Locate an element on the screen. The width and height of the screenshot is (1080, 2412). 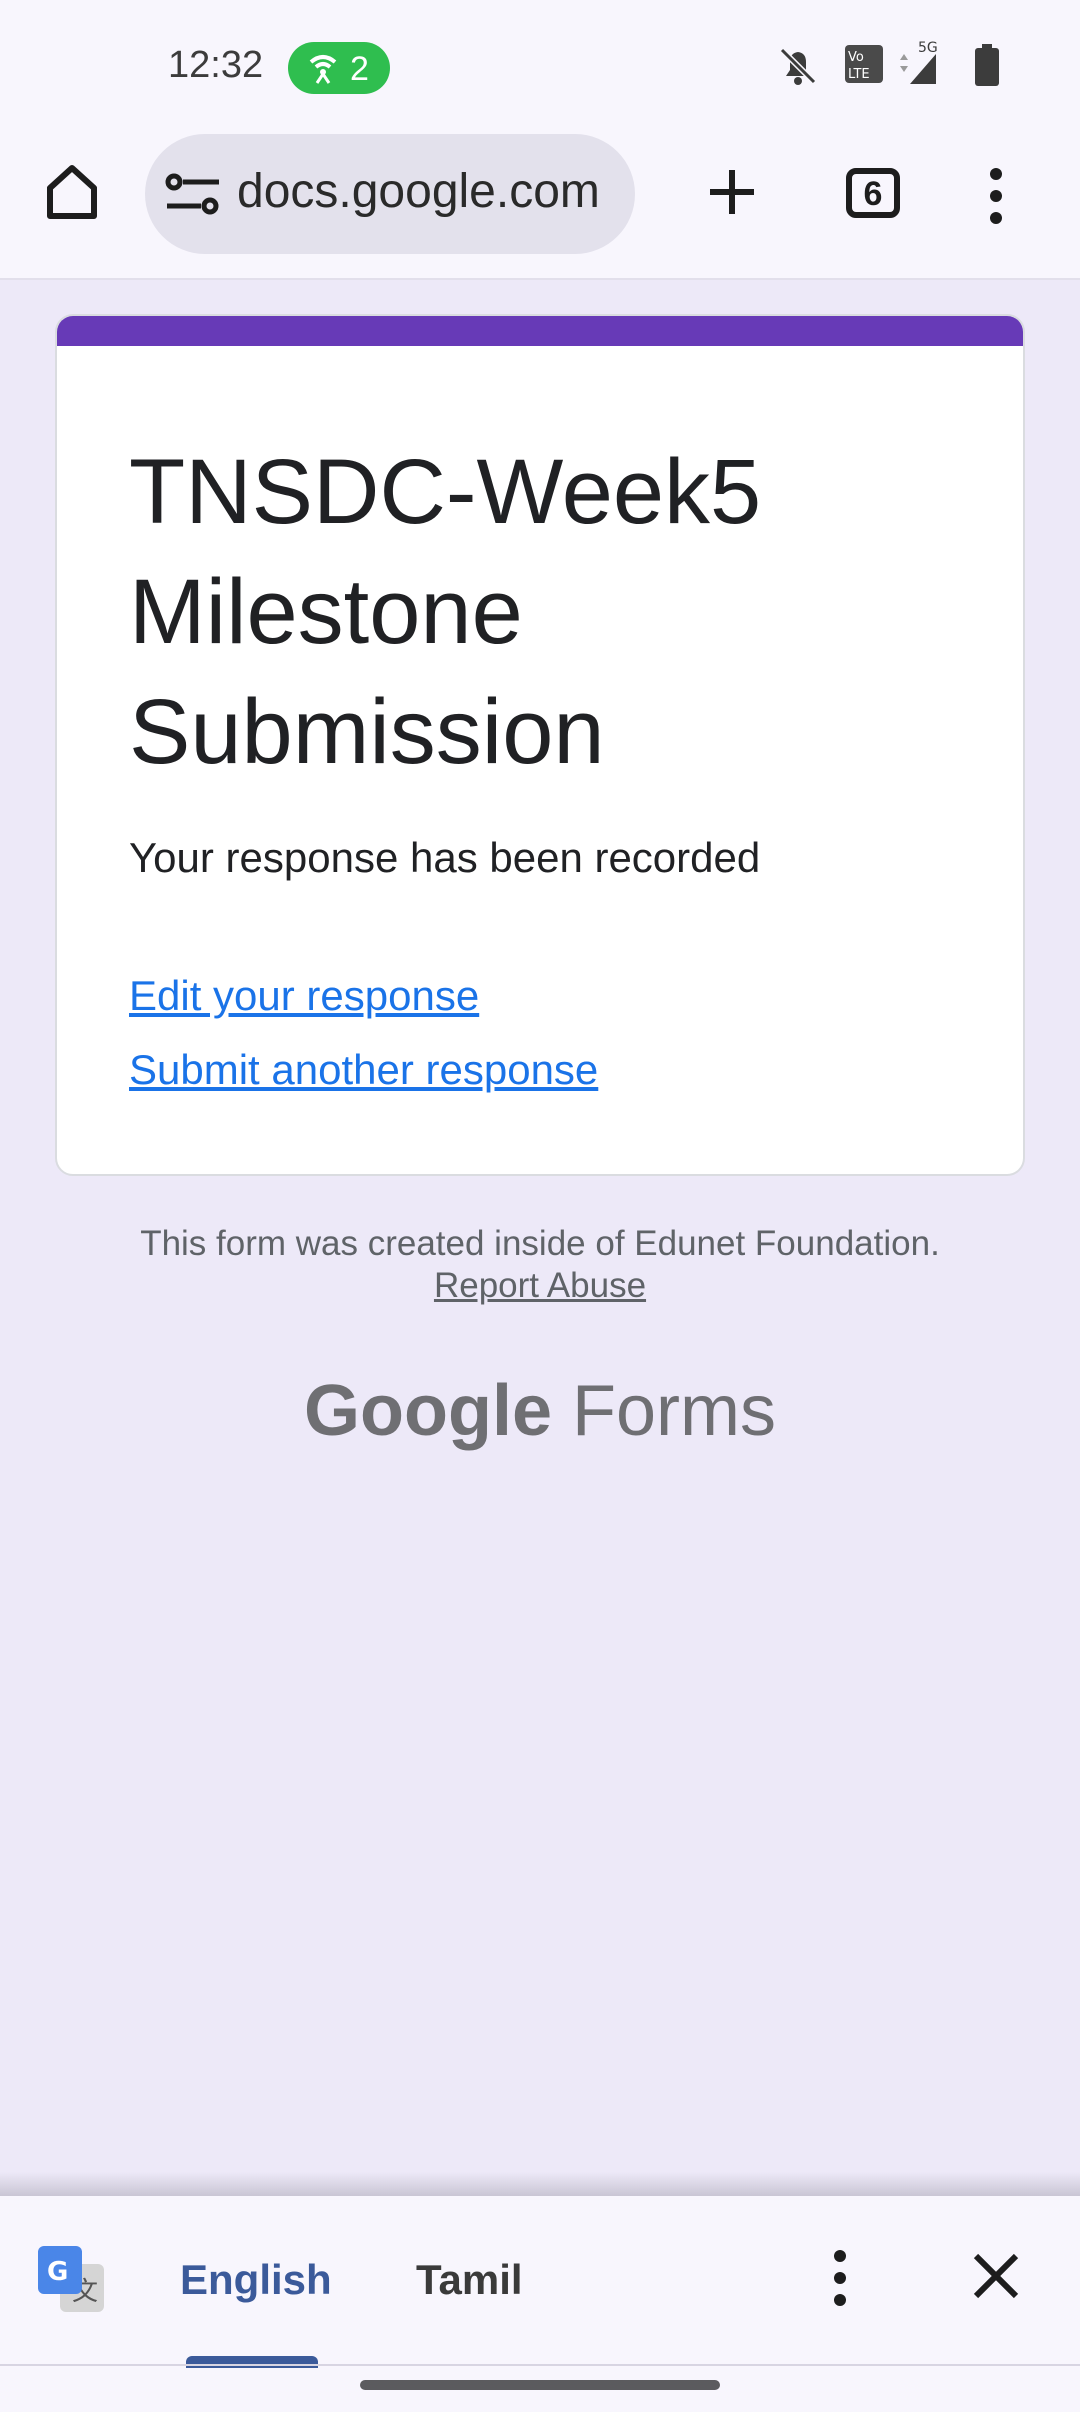
translate-bar-shadow is located at coordinates (540, 2184).